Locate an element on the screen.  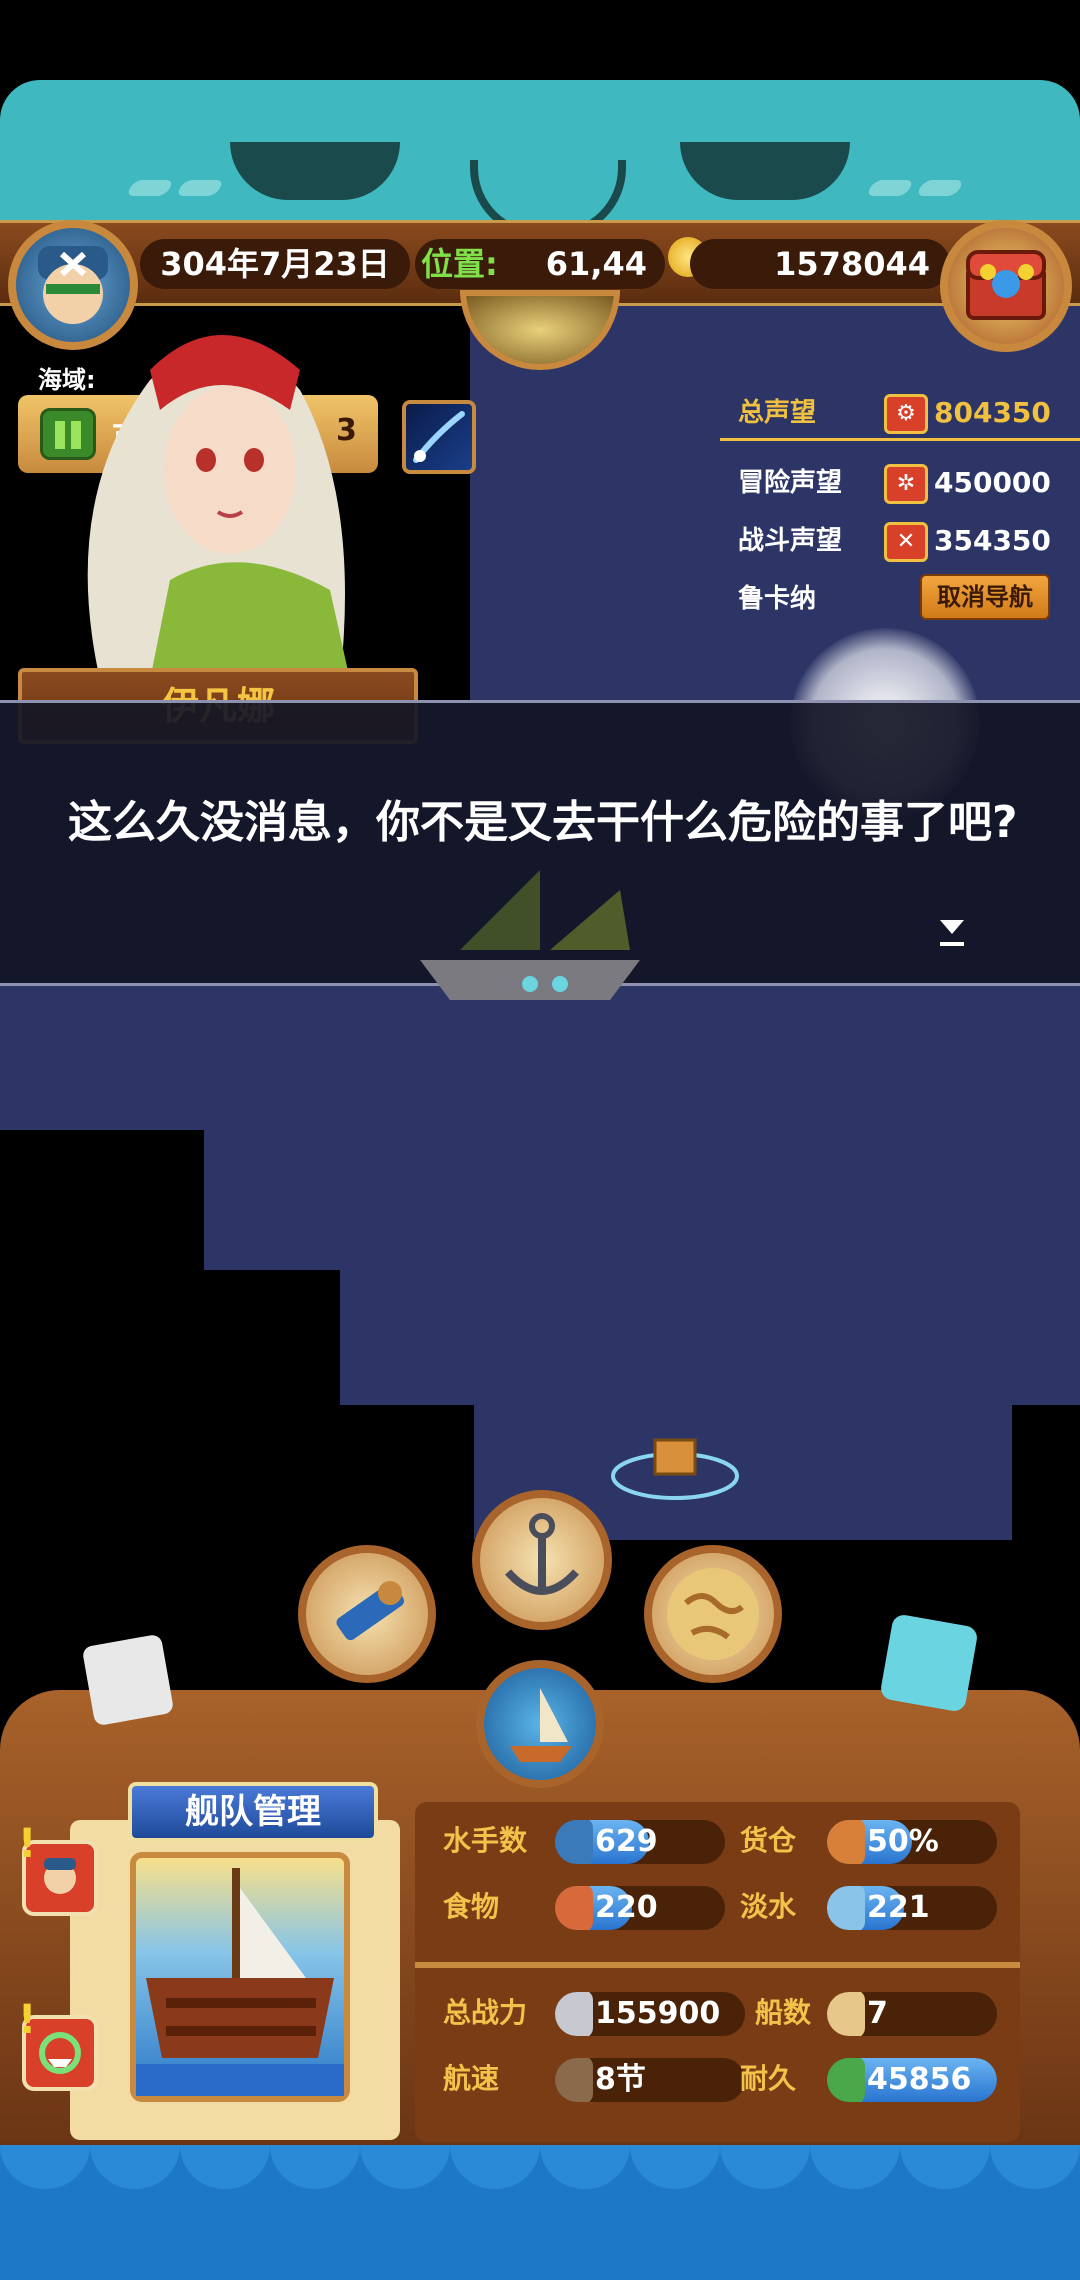
power-label: 总战力 is located at coordinates (485, 2012).